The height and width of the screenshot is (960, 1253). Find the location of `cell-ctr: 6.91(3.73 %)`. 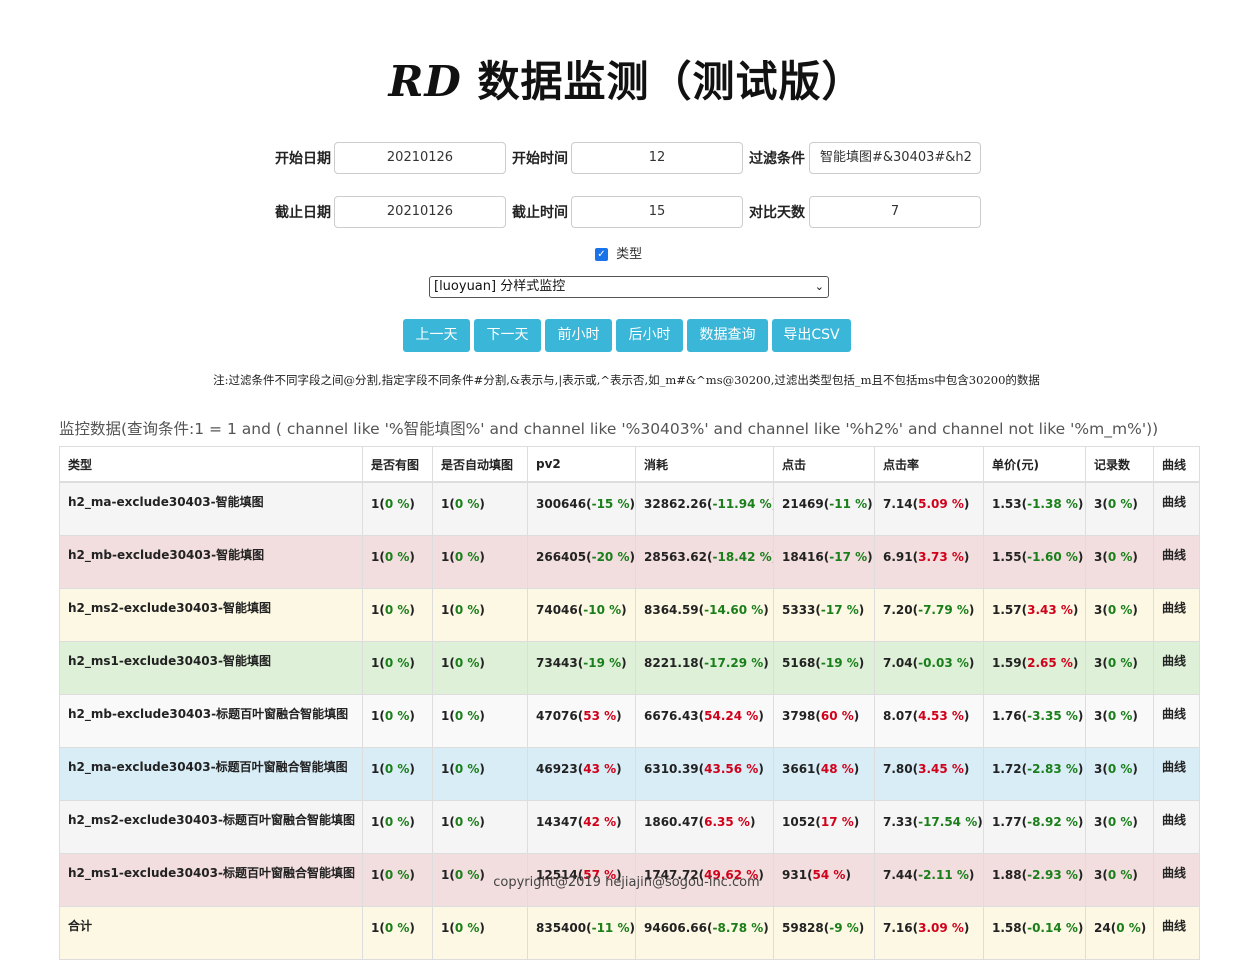

cell-ctr: 6.91(3.73 %) is located at coordinates (929, 562).